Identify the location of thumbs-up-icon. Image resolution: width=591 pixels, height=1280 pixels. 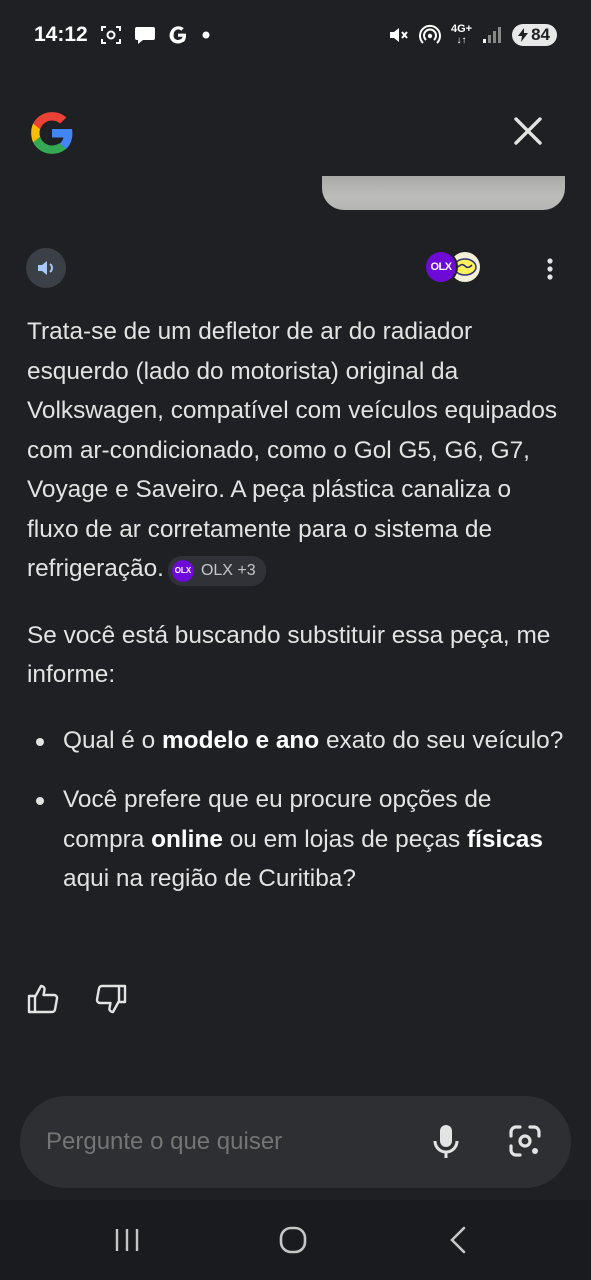
(43, 999).